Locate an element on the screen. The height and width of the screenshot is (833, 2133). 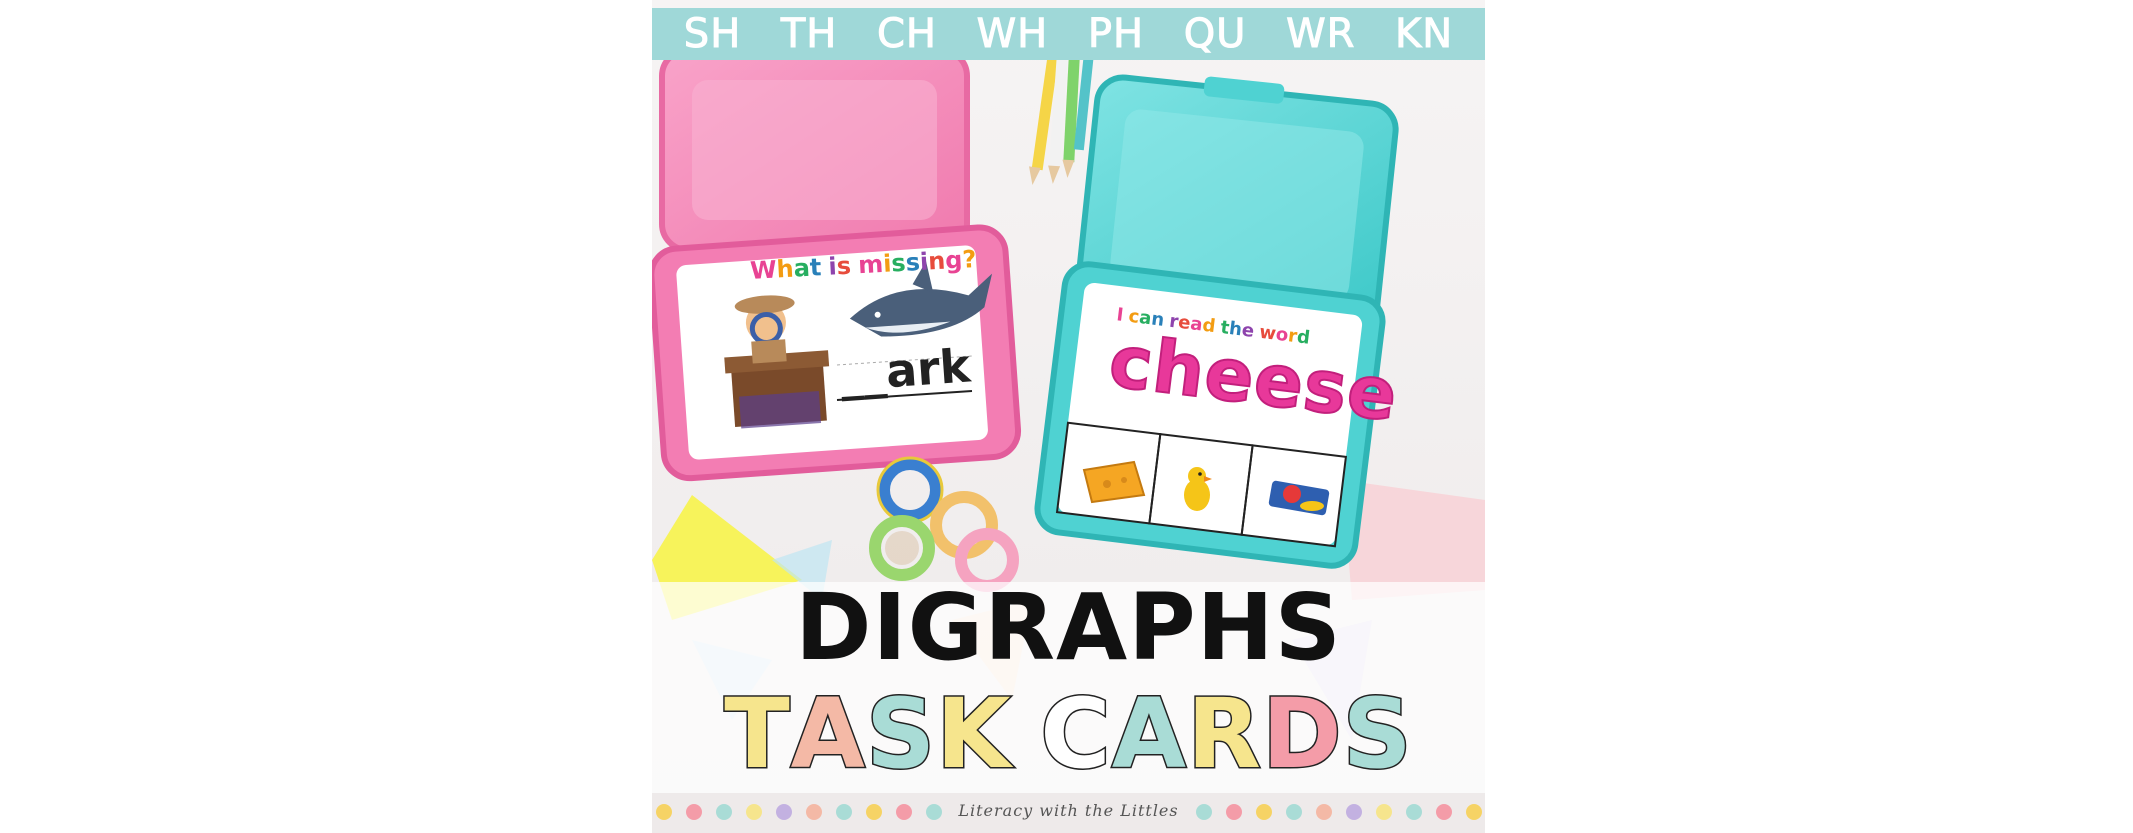
pink-title-letter: n is located at coordinates (936, 261).